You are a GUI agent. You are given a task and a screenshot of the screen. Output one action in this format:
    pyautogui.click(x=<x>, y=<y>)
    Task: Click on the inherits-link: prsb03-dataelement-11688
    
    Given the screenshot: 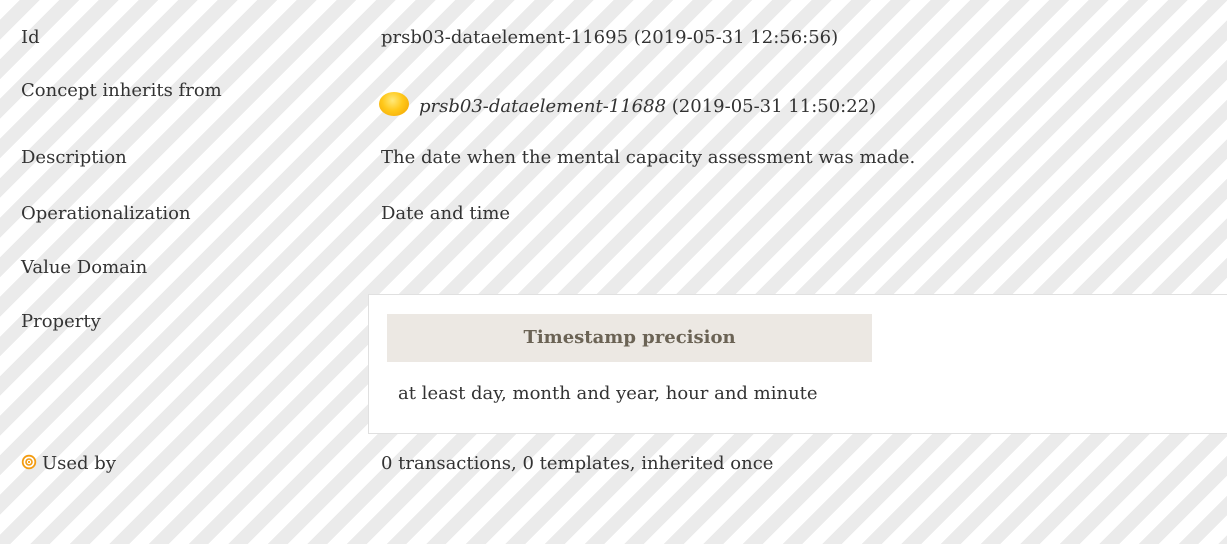 What is the action you would take?
    pyautogui.click(x=542, y=106)
    